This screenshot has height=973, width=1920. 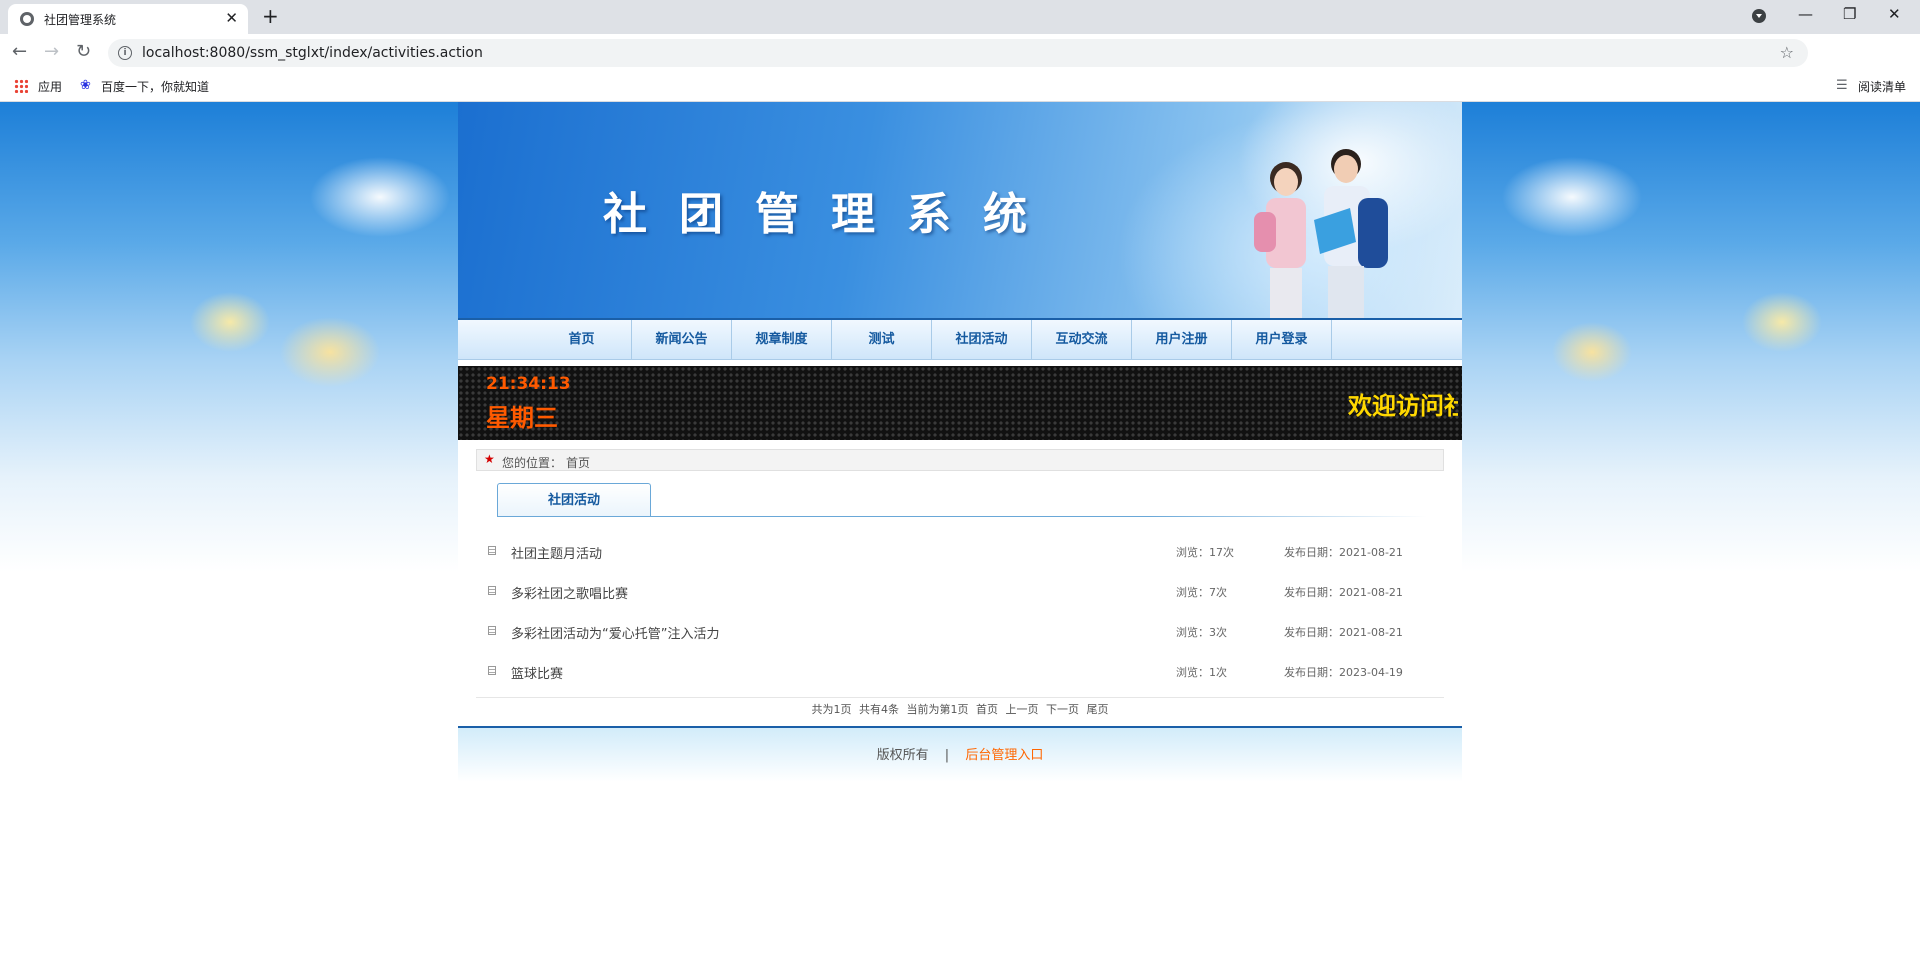 I want to click on minimize-button: —, so click(x=1805, y=14).